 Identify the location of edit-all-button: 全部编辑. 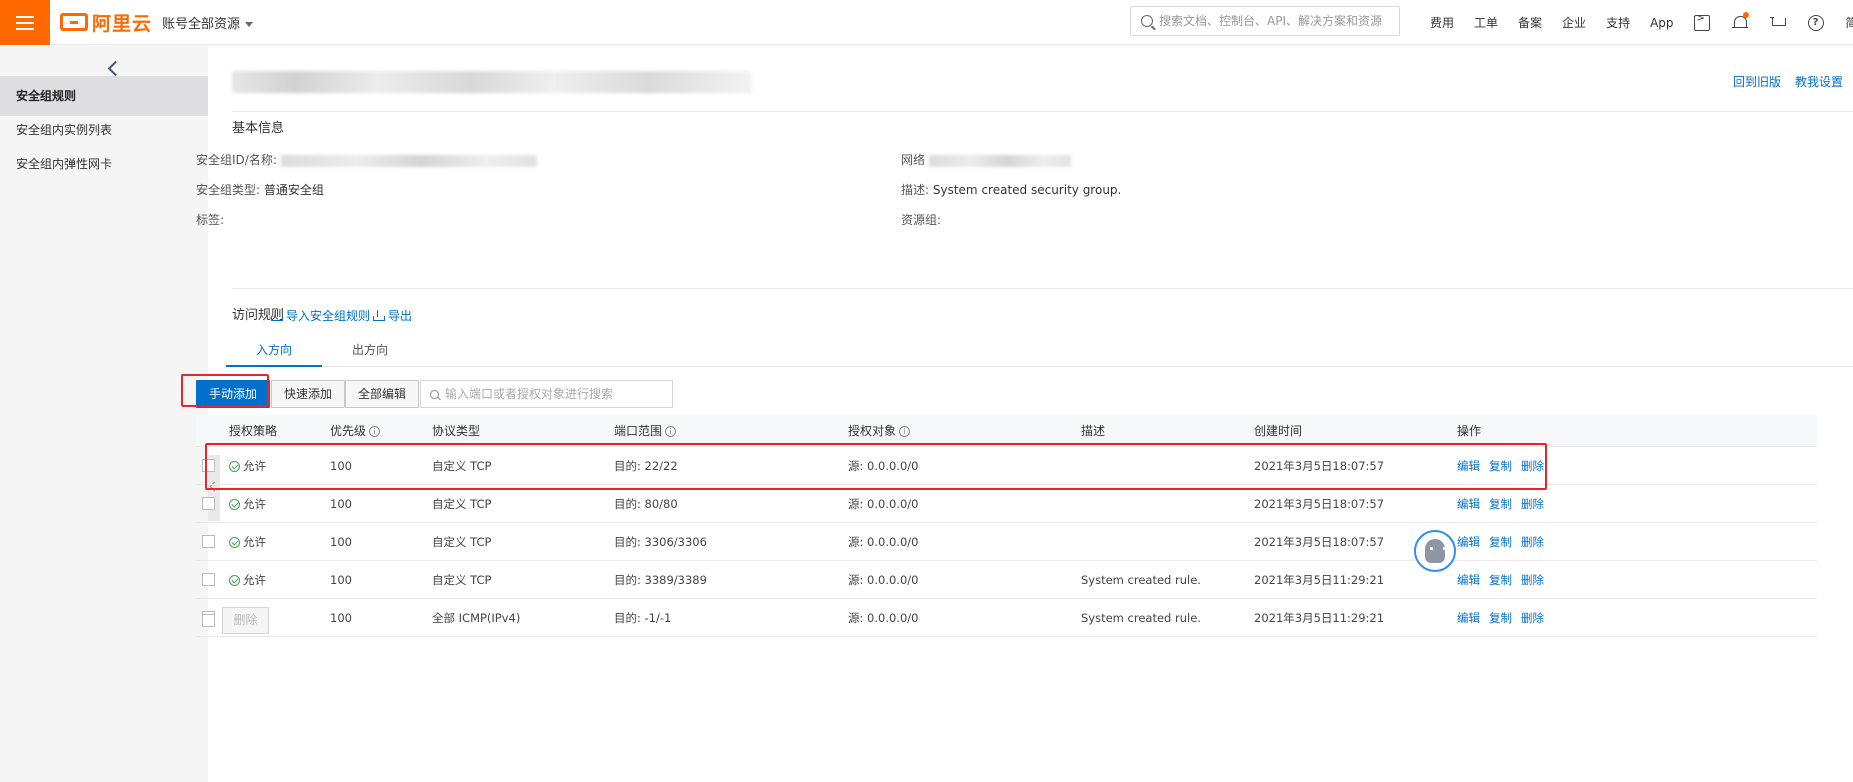
(382, 394).